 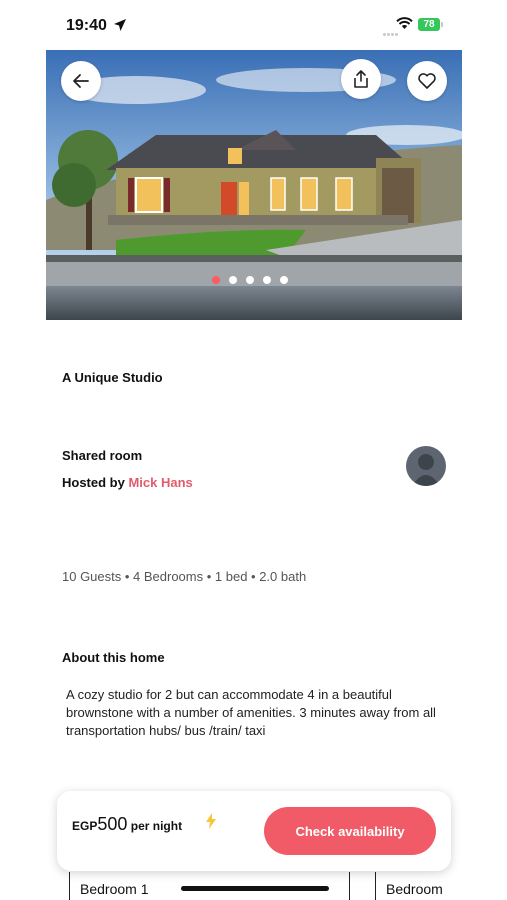 I want to click on user-avatar-icon, so click(x=426, y=470).